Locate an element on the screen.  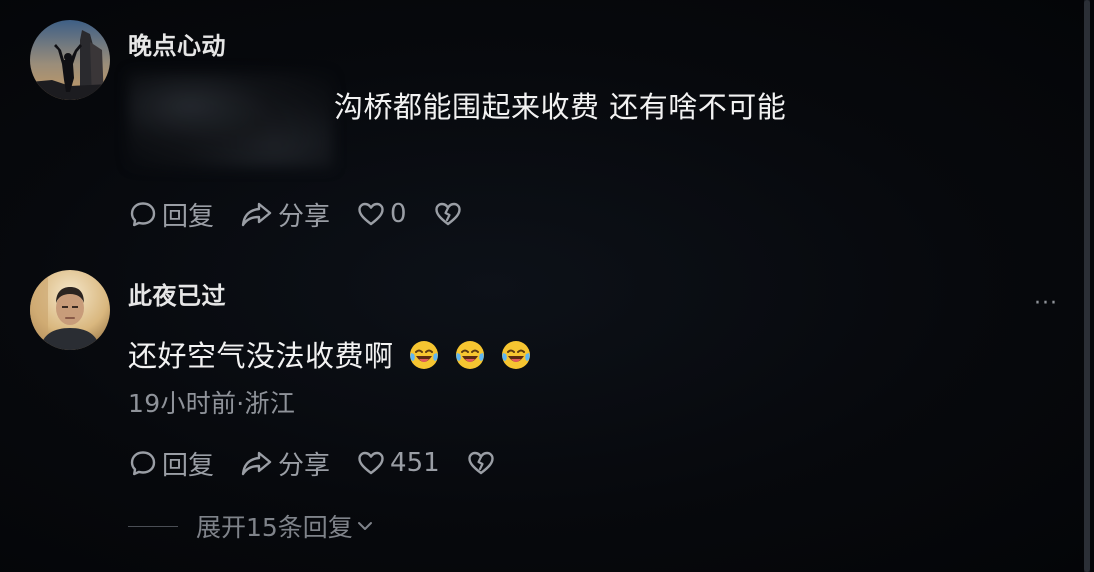
comment-actions: 回复 分享 451 is located at coordinates (312, 463).